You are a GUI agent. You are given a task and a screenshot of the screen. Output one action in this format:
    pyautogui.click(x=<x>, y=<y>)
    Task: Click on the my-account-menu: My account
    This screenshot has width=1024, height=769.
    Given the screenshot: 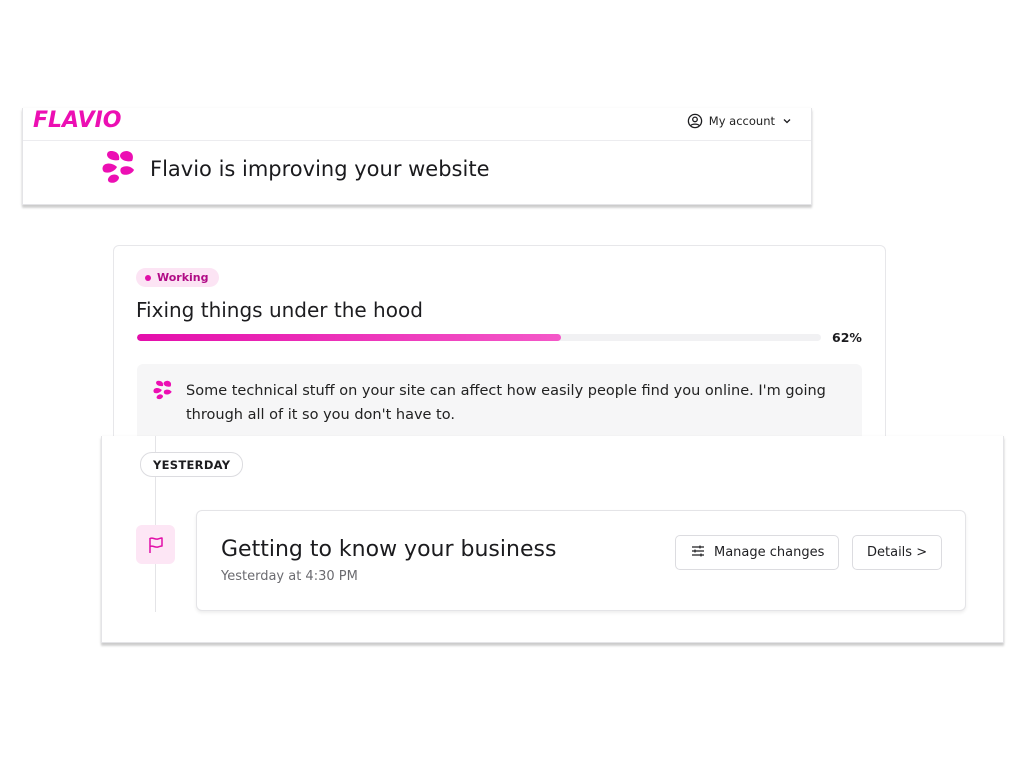 What is the action you would take?
    pyautogui.click(x=740, y=121)
    